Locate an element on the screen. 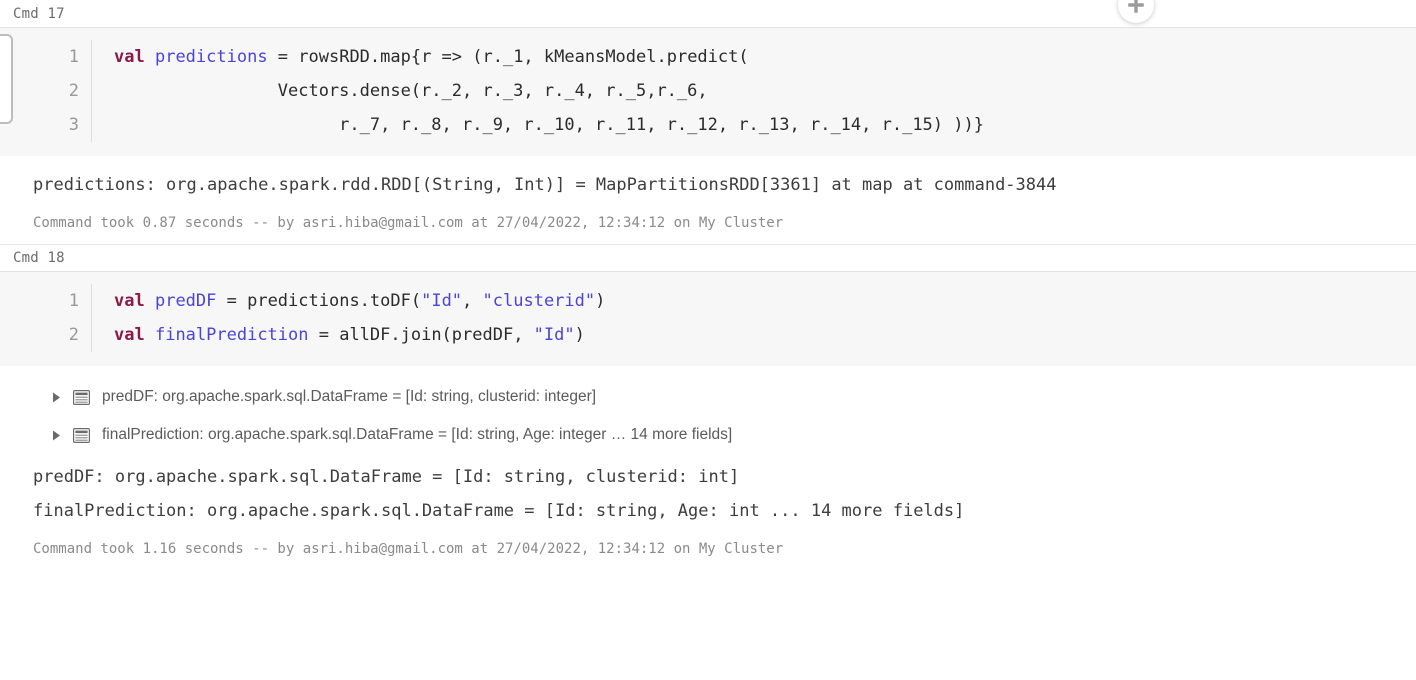 The height and width of the screenshot is (680, 1416). code-token: , is located at coordinates (472, 301).